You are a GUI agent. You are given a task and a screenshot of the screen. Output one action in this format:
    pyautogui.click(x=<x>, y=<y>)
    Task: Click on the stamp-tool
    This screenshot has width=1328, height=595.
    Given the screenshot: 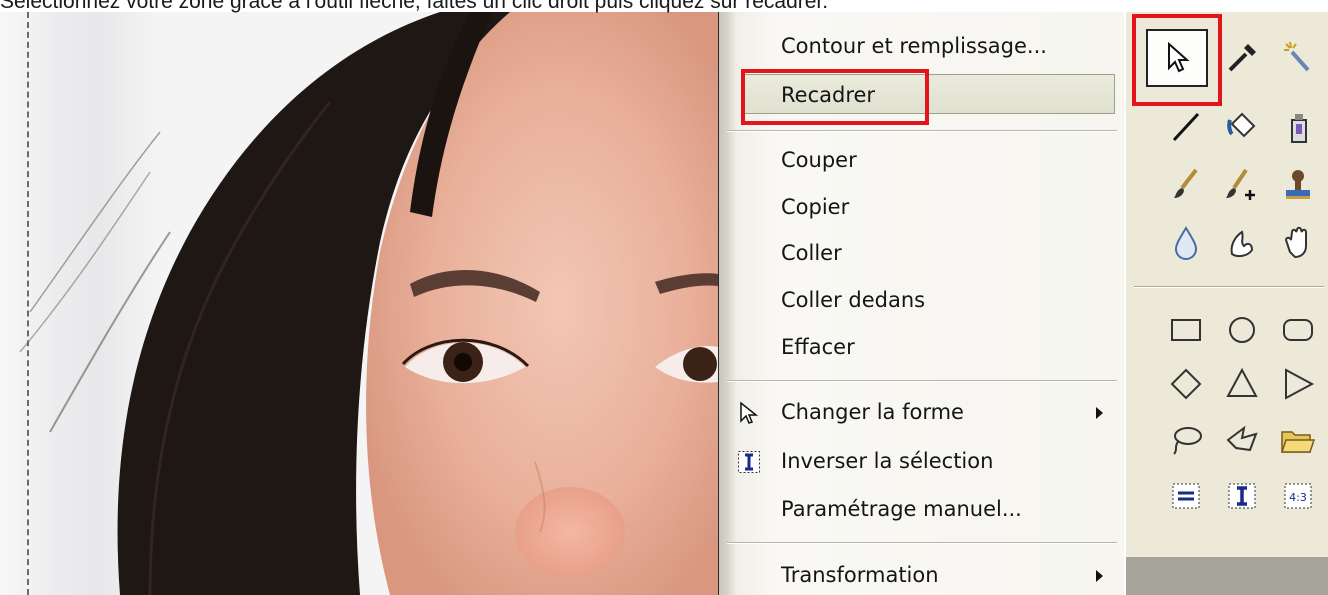 What is the action you would take?
    pyautogui.click(x=1298, y=184)
    